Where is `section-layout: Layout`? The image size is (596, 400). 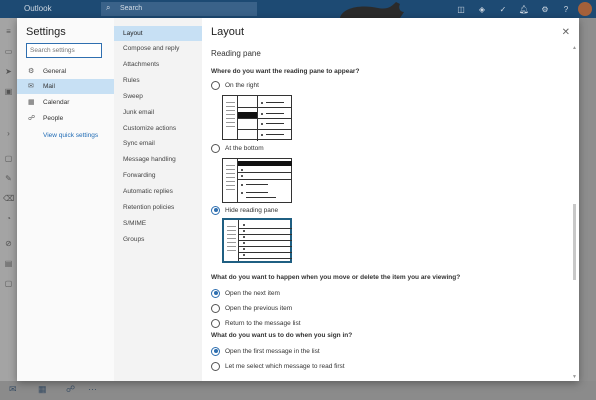
section-layout: Layout is located at coordinates (158, 33).